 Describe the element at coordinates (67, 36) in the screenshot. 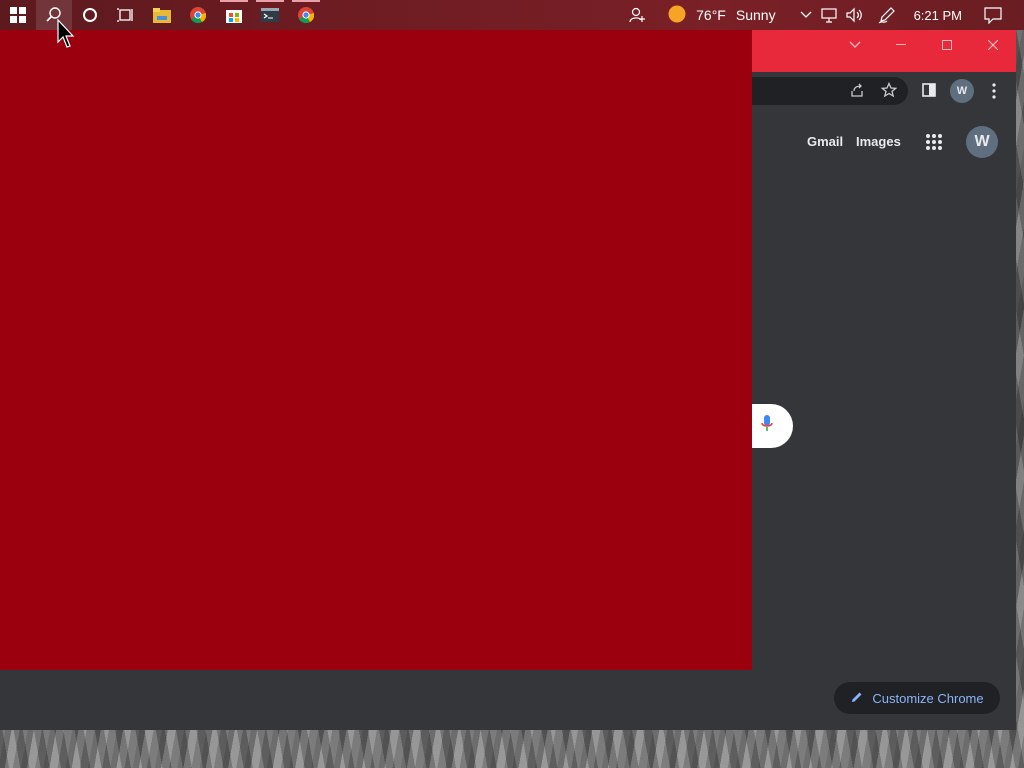

I see `mouse-cursor-icon` at that location.